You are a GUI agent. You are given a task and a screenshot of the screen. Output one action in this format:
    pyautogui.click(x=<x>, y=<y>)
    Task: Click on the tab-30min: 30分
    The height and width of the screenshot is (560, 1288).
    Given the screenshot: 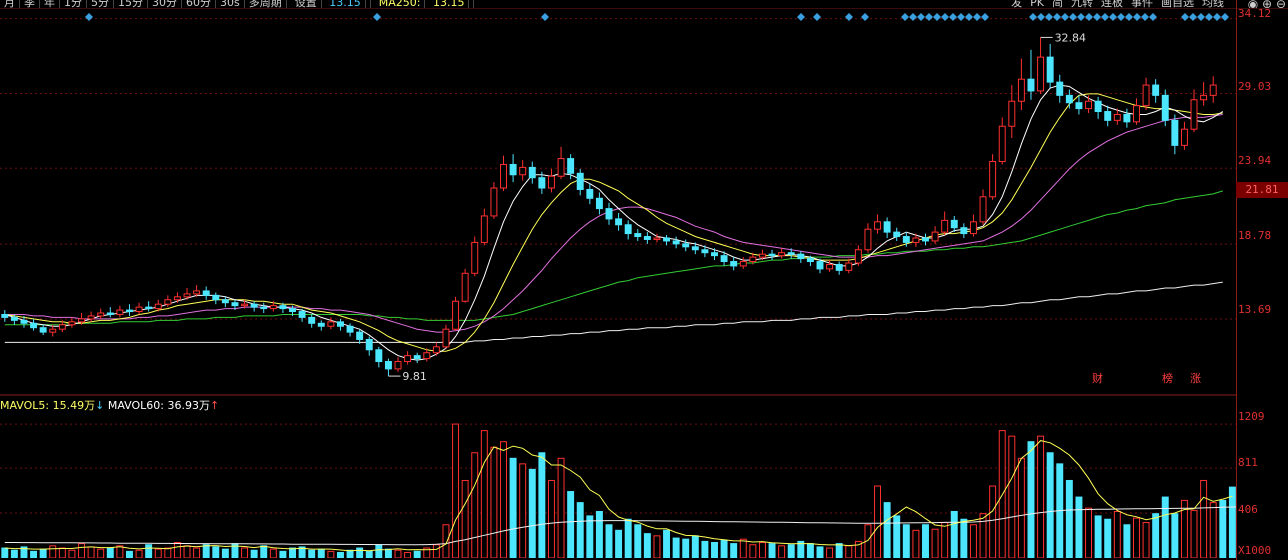 What is the action you would take?
    pyautogui.click(x=165, y=4)
    